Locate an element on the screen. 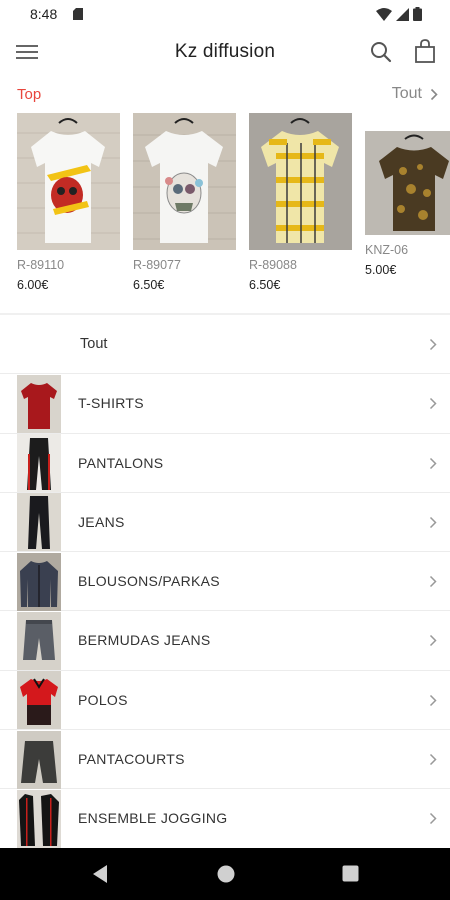 The image size is (450, 900). category-item-pantalons: PANTALONS is located at coordinates (225, 463).